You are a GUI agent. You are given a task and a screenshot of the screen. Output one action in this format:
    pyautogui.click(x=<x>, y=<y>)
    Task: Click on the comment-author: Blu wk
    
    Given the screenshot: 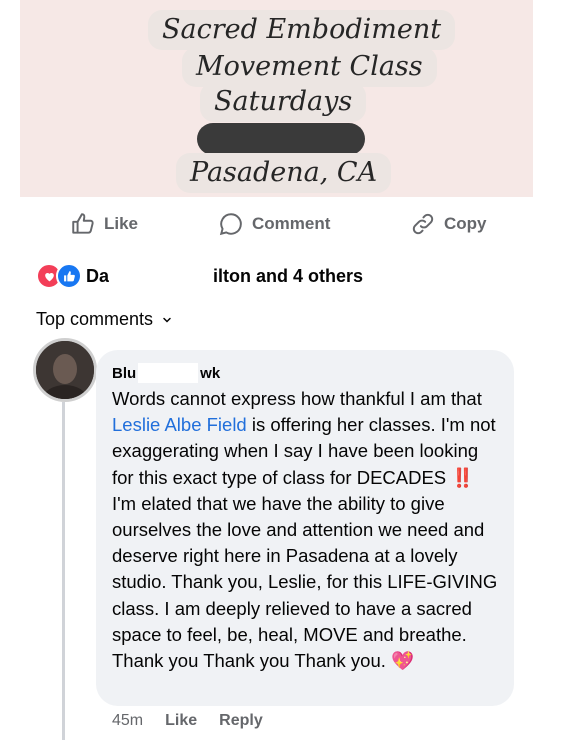 What is the action you would take?
    pyautogui.click(x=305, y=373)
    